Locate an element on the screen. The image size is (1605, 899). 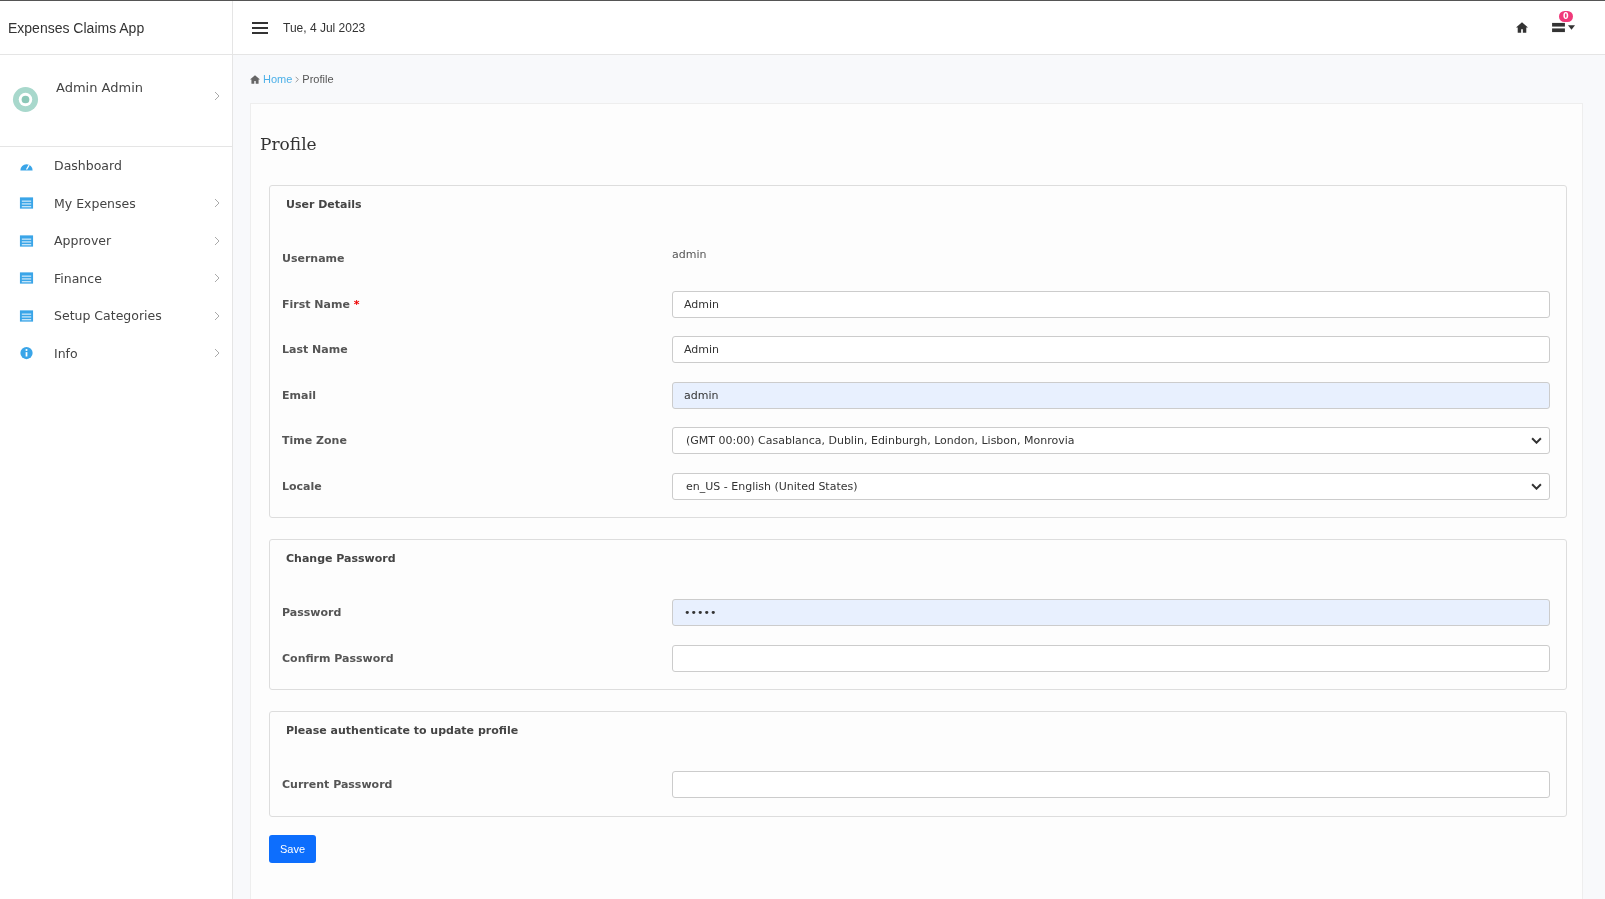
field-label: Locale is located at coordinates (302, 486).